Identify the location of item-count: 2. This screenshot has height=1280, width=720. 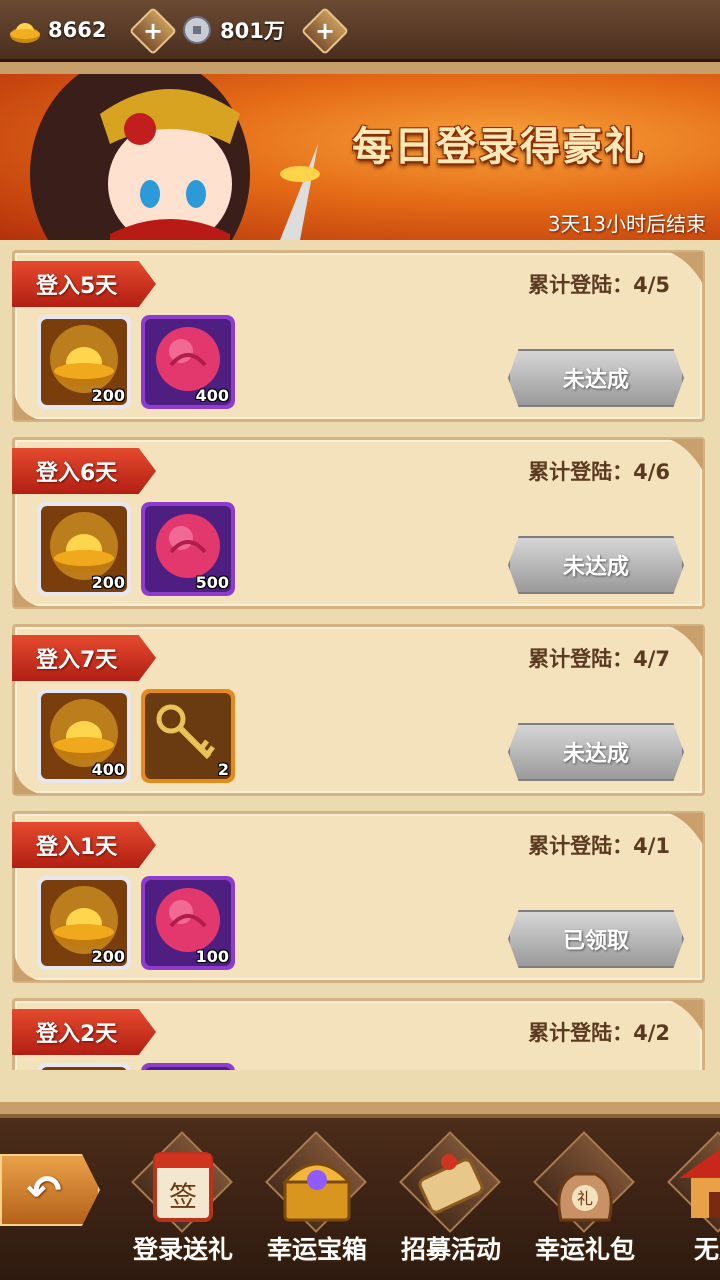
(223, 769).